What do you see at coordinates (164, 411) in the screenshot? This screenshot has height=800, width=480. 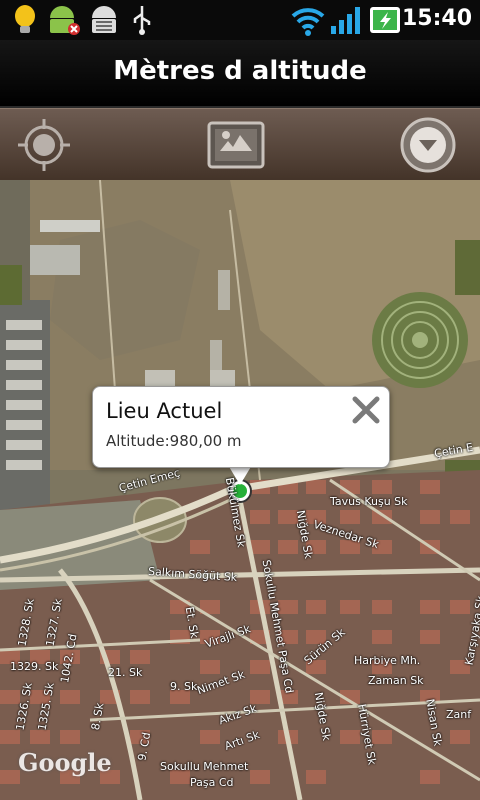 I see `callout-title: Lieu Actuel` at bounding box center [164, 411].